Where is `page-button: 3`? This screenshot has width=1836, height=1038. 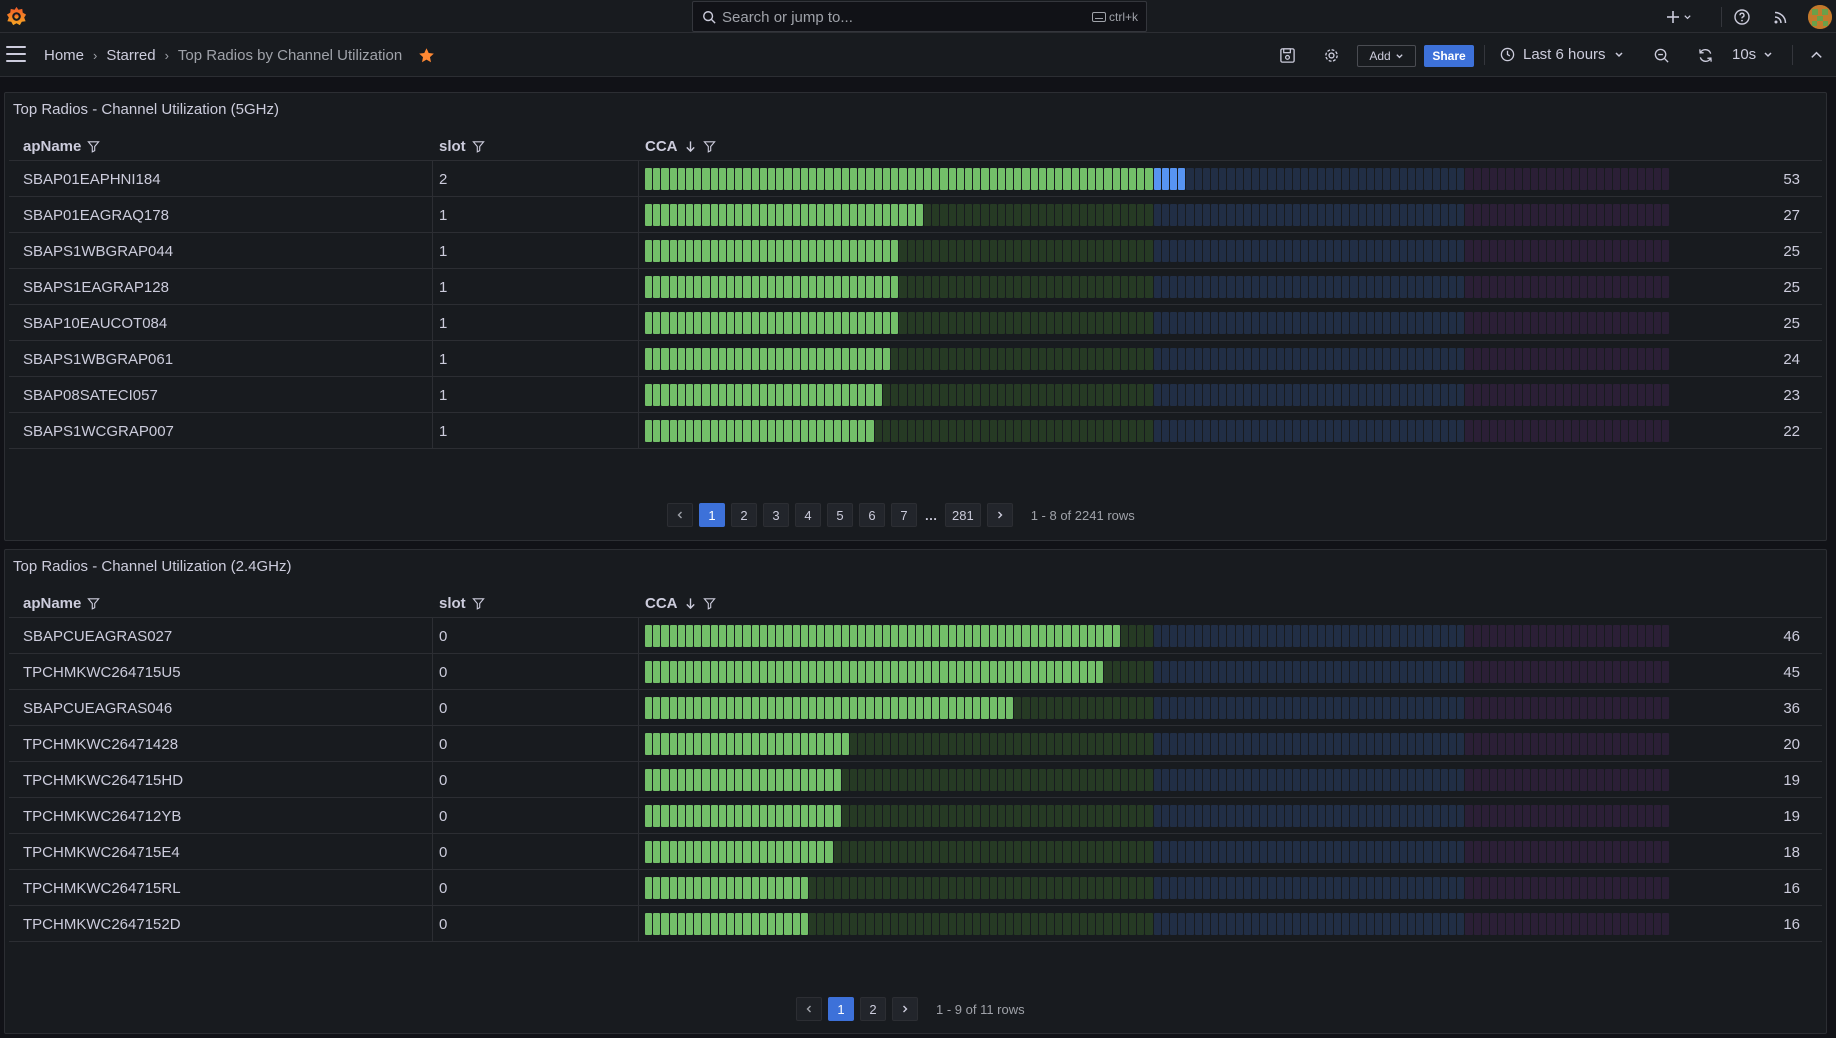
page-button: 3 is located at coordinates (776, 515).